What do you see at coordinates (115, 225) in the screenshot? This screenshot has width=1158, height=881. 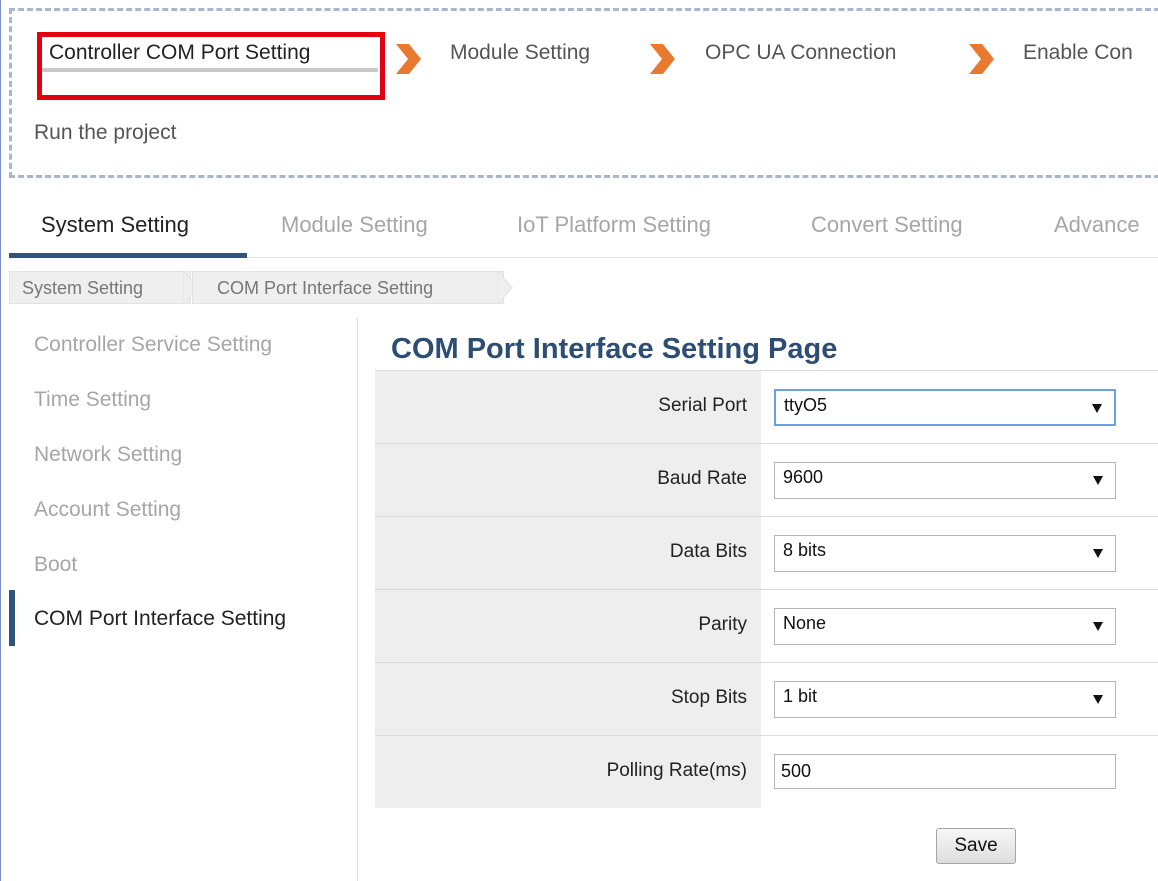 I see `tab-system-setting: System Setting` at bounding box center [115, 225].